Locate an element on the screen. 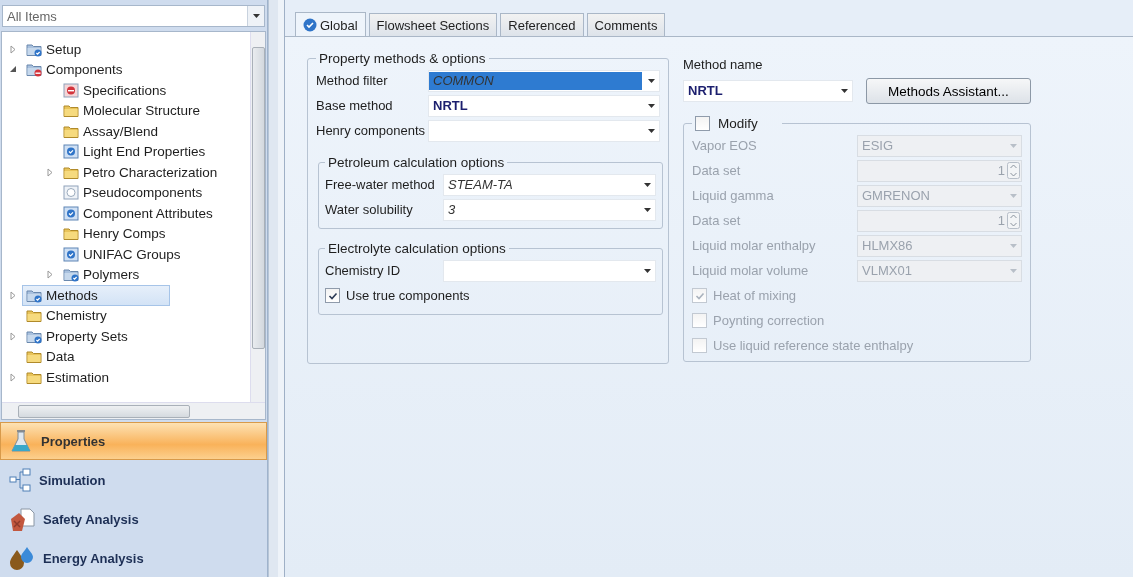 The width and height of the screenshot is (1133, 577). tree-item: Petro Characterization is located at coordinates (140, 172).